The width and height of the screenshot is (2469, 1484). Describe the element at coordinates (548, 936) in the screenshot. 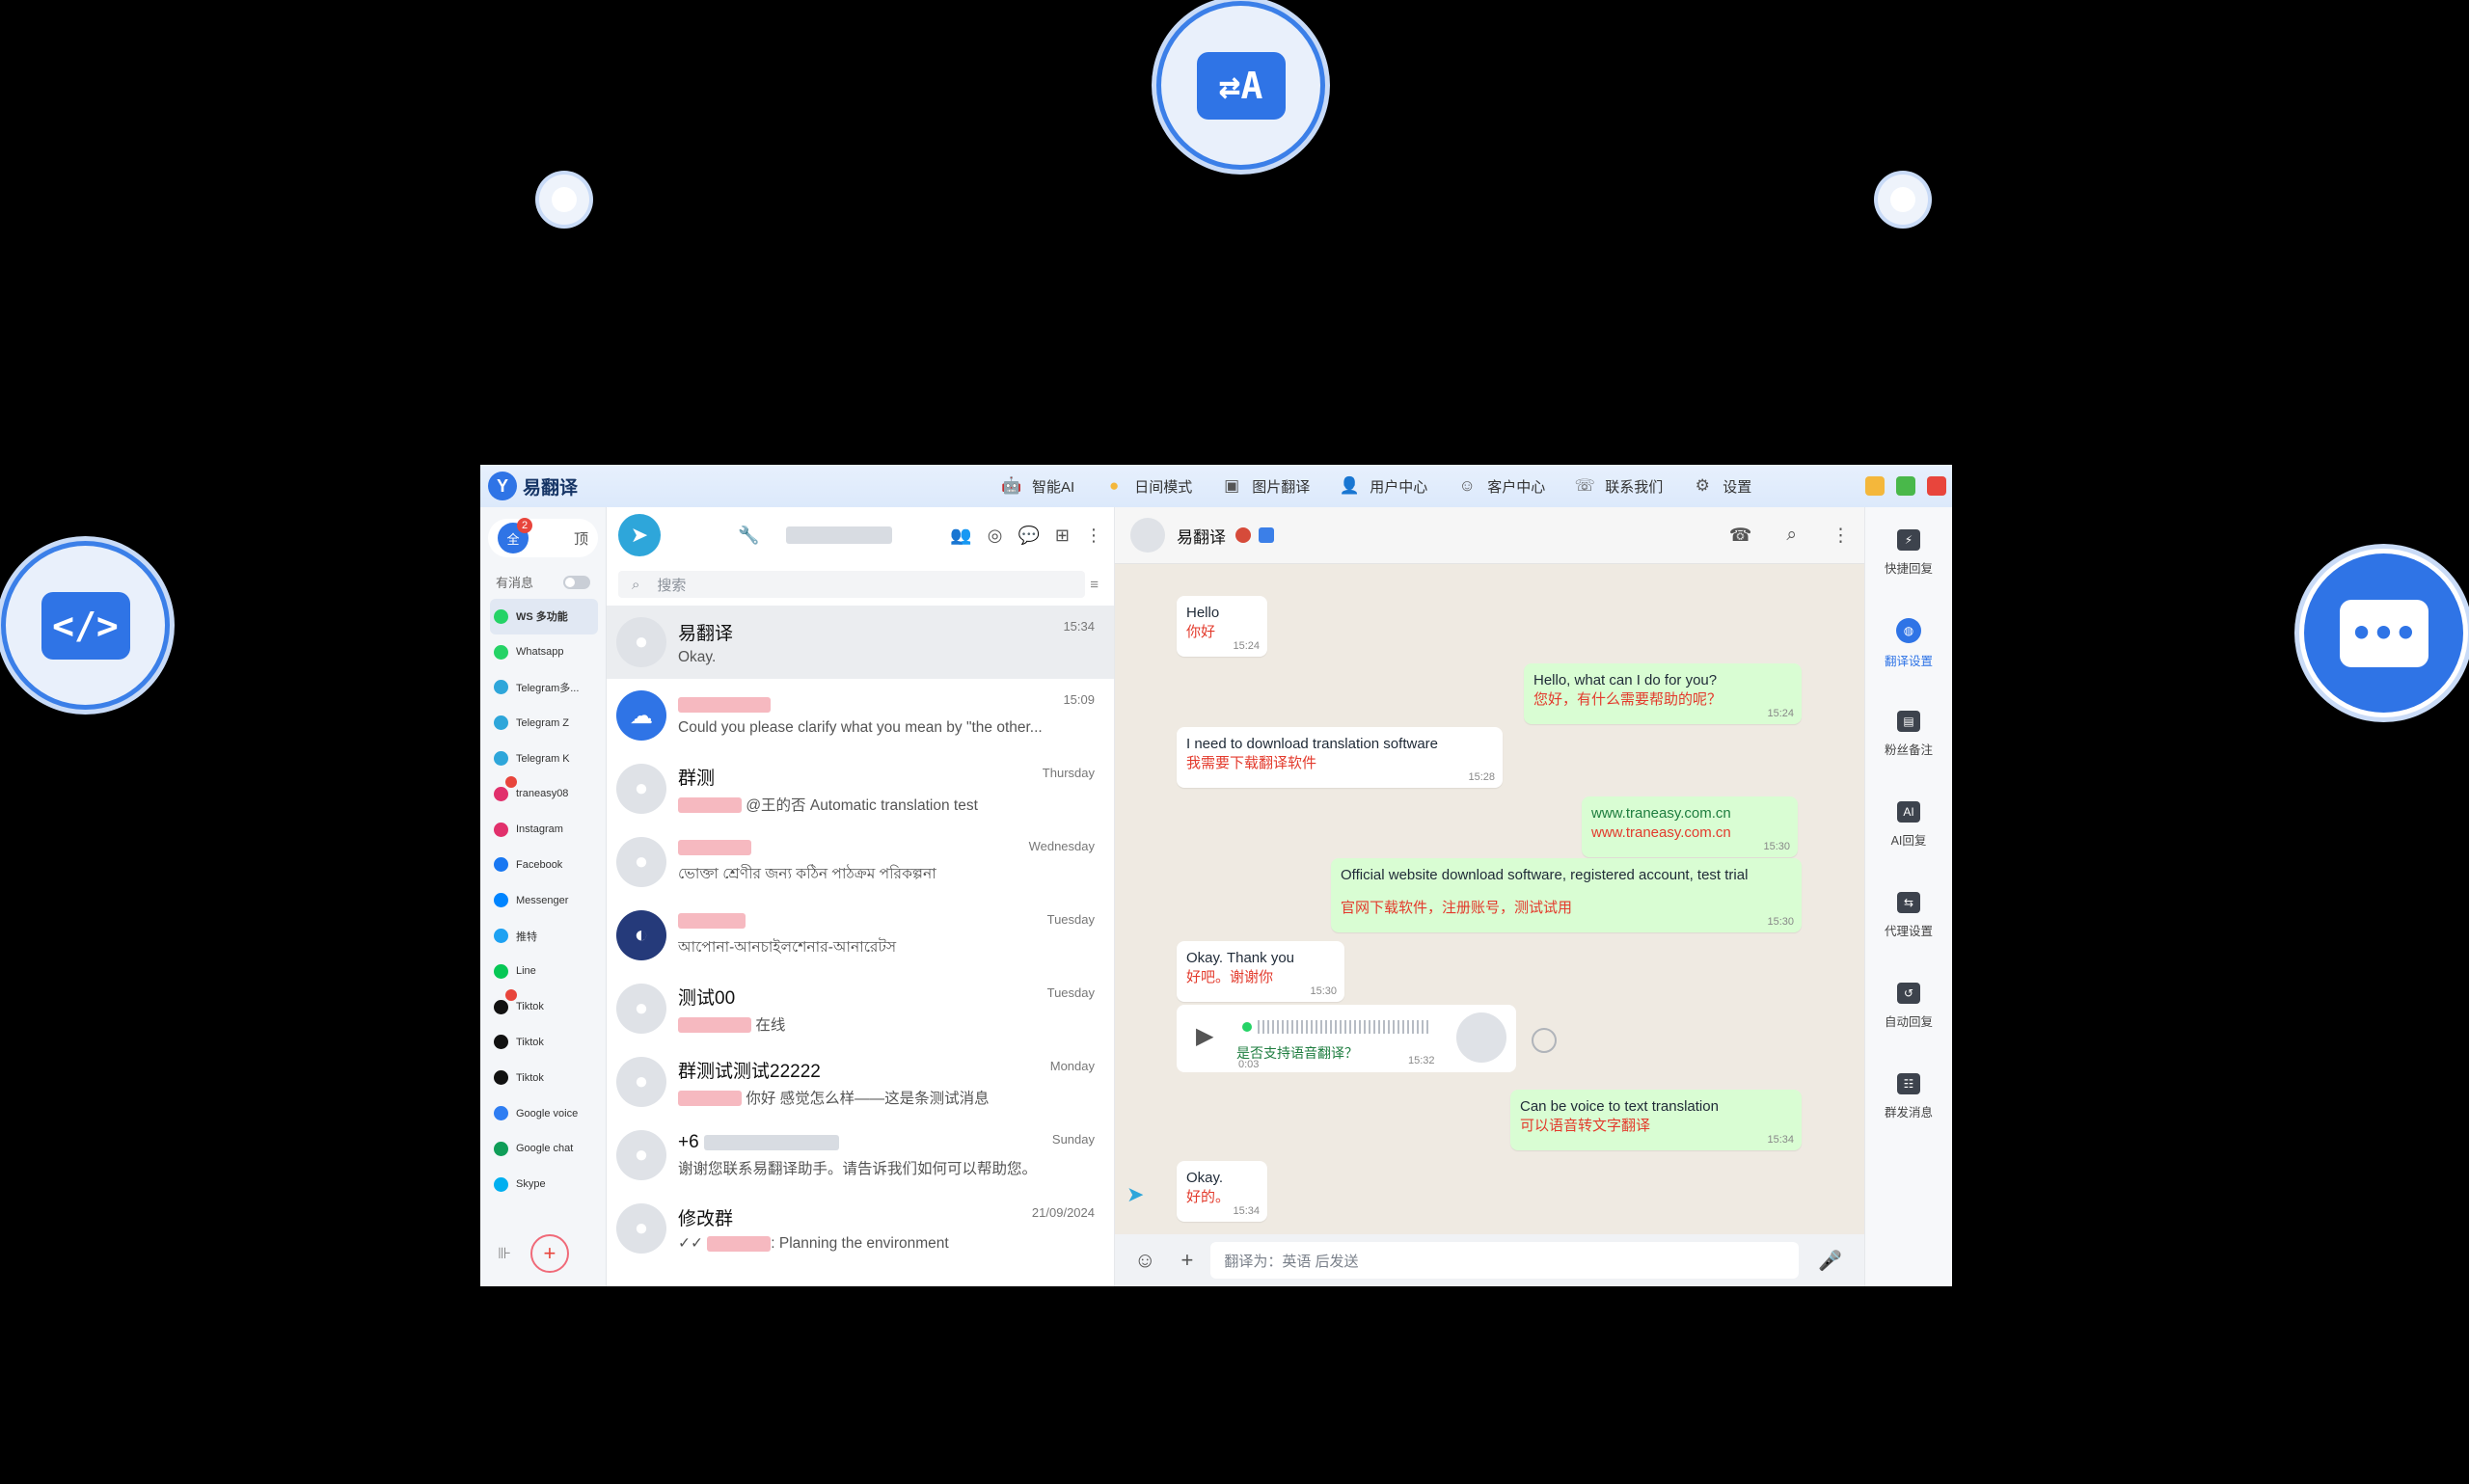

I see `platform-twitter: 推特` at that location.